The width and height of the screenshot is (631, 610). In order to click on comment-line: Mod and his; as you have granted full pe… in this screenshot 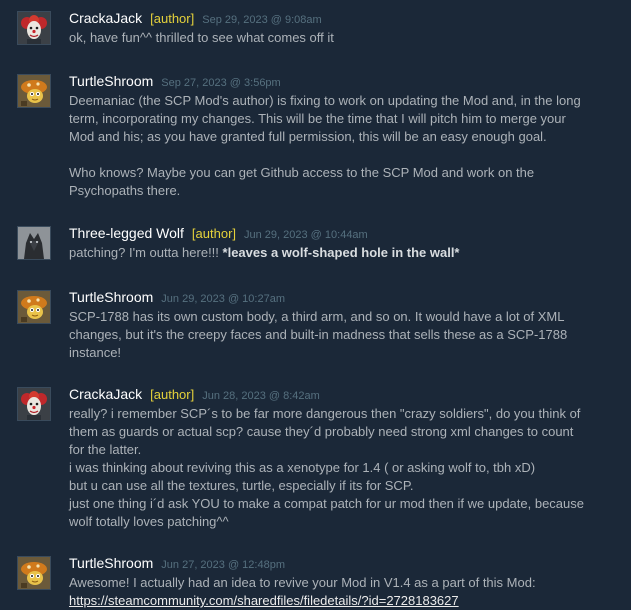, I will do `click(308, 136)`.